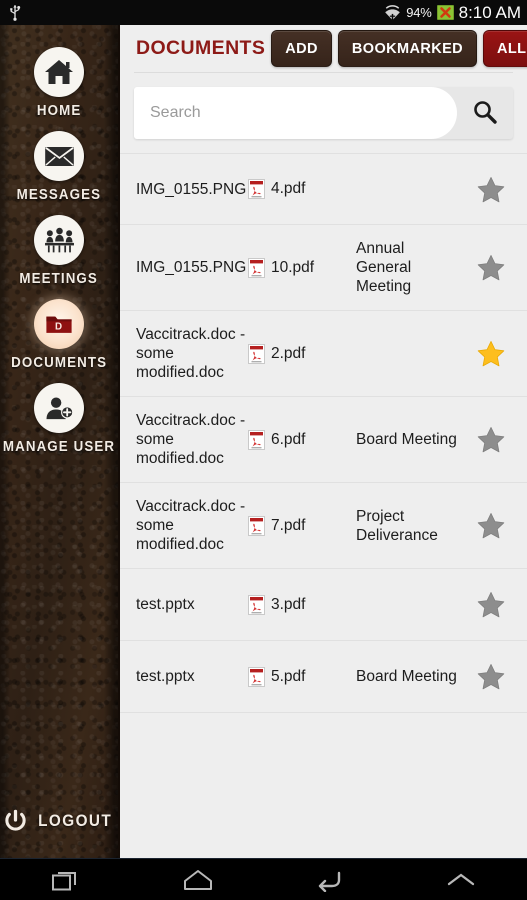  I want to click on sidebar-item-home: HOME, so click(59, 83).